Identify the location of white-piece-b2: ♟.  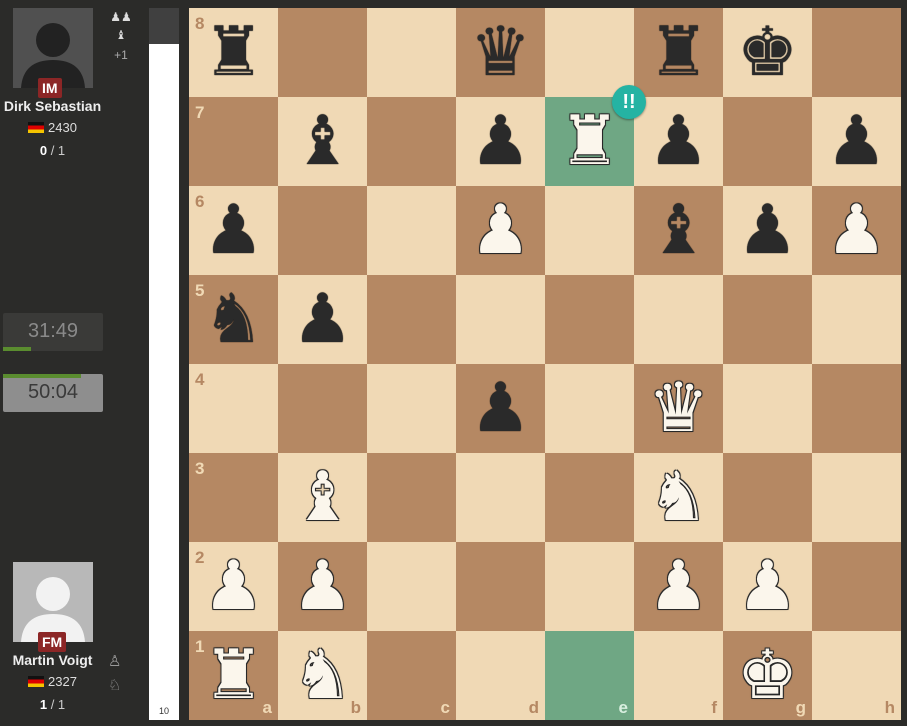
(322, 586).